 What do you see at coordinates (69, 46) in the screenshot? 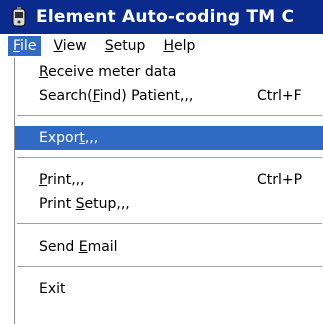
I see `menu-view: View` at bounding box center [69, 46].